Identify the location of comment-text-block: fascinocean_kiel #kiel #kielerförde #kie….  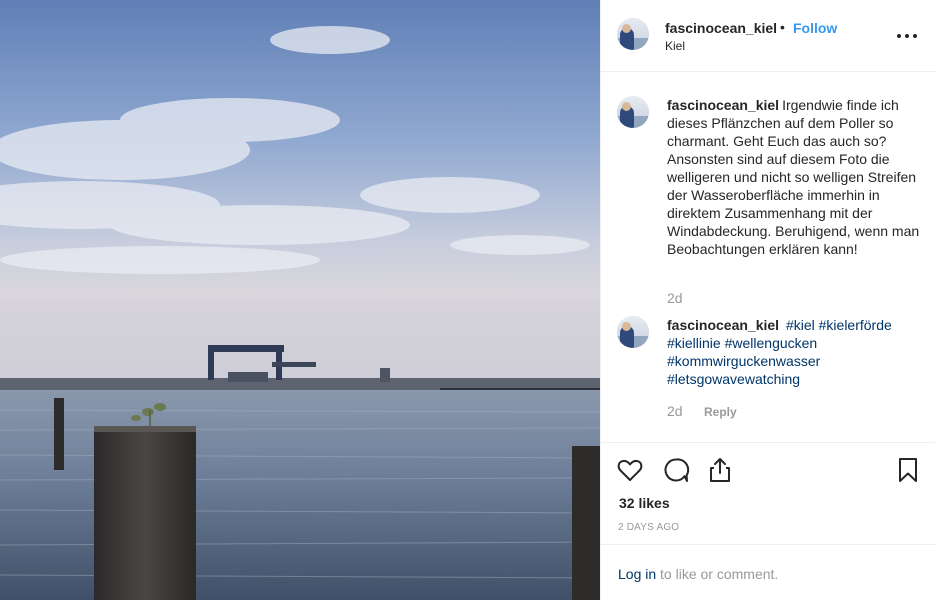
(794, 352).